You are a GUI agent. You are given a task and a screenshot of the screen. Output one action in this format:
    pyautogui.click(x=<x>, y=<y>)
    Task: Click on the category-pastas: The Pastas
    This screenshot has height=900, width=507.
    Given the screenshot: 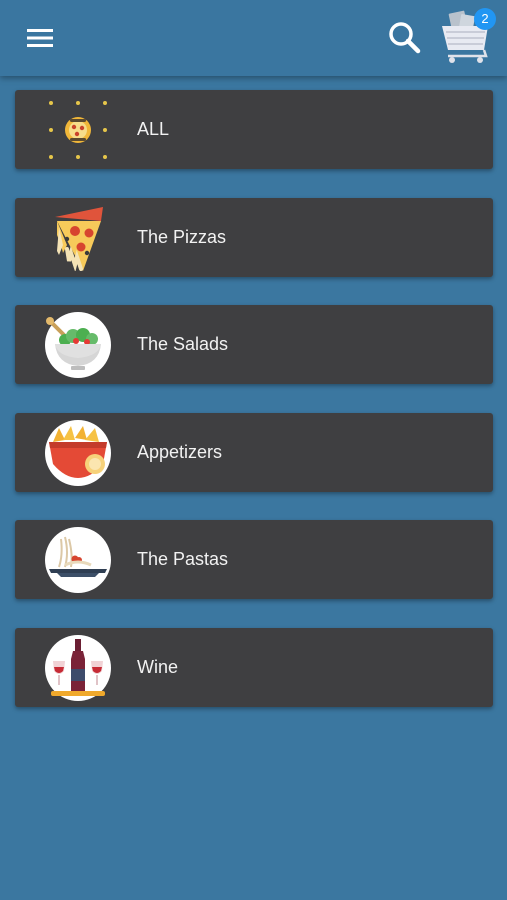 What is the action you would take?
    pyautogui.click(x=254, y=559)
    